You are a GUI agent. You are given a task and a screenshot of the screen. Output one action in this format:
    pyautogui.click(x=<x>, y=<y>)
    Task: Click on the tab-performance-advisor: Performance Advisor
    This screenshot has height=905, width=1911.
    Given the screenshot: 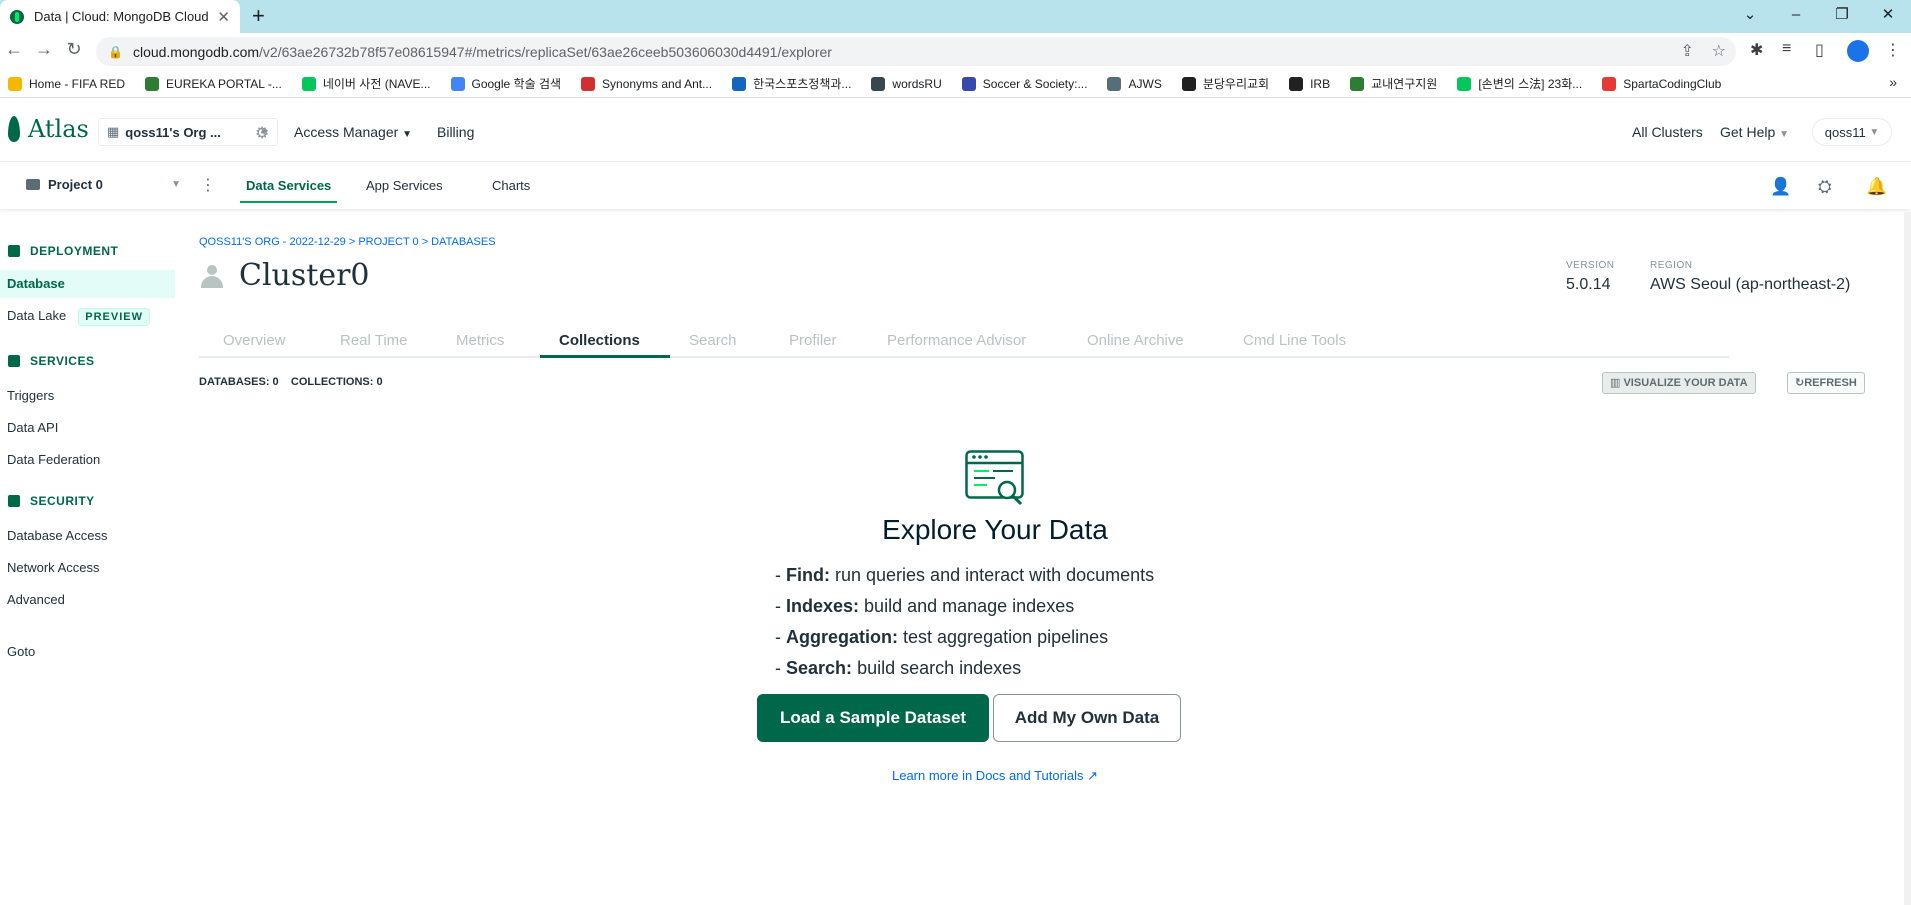 What is the action you would take?
    pyautogui.click(x=956, y=340)
    